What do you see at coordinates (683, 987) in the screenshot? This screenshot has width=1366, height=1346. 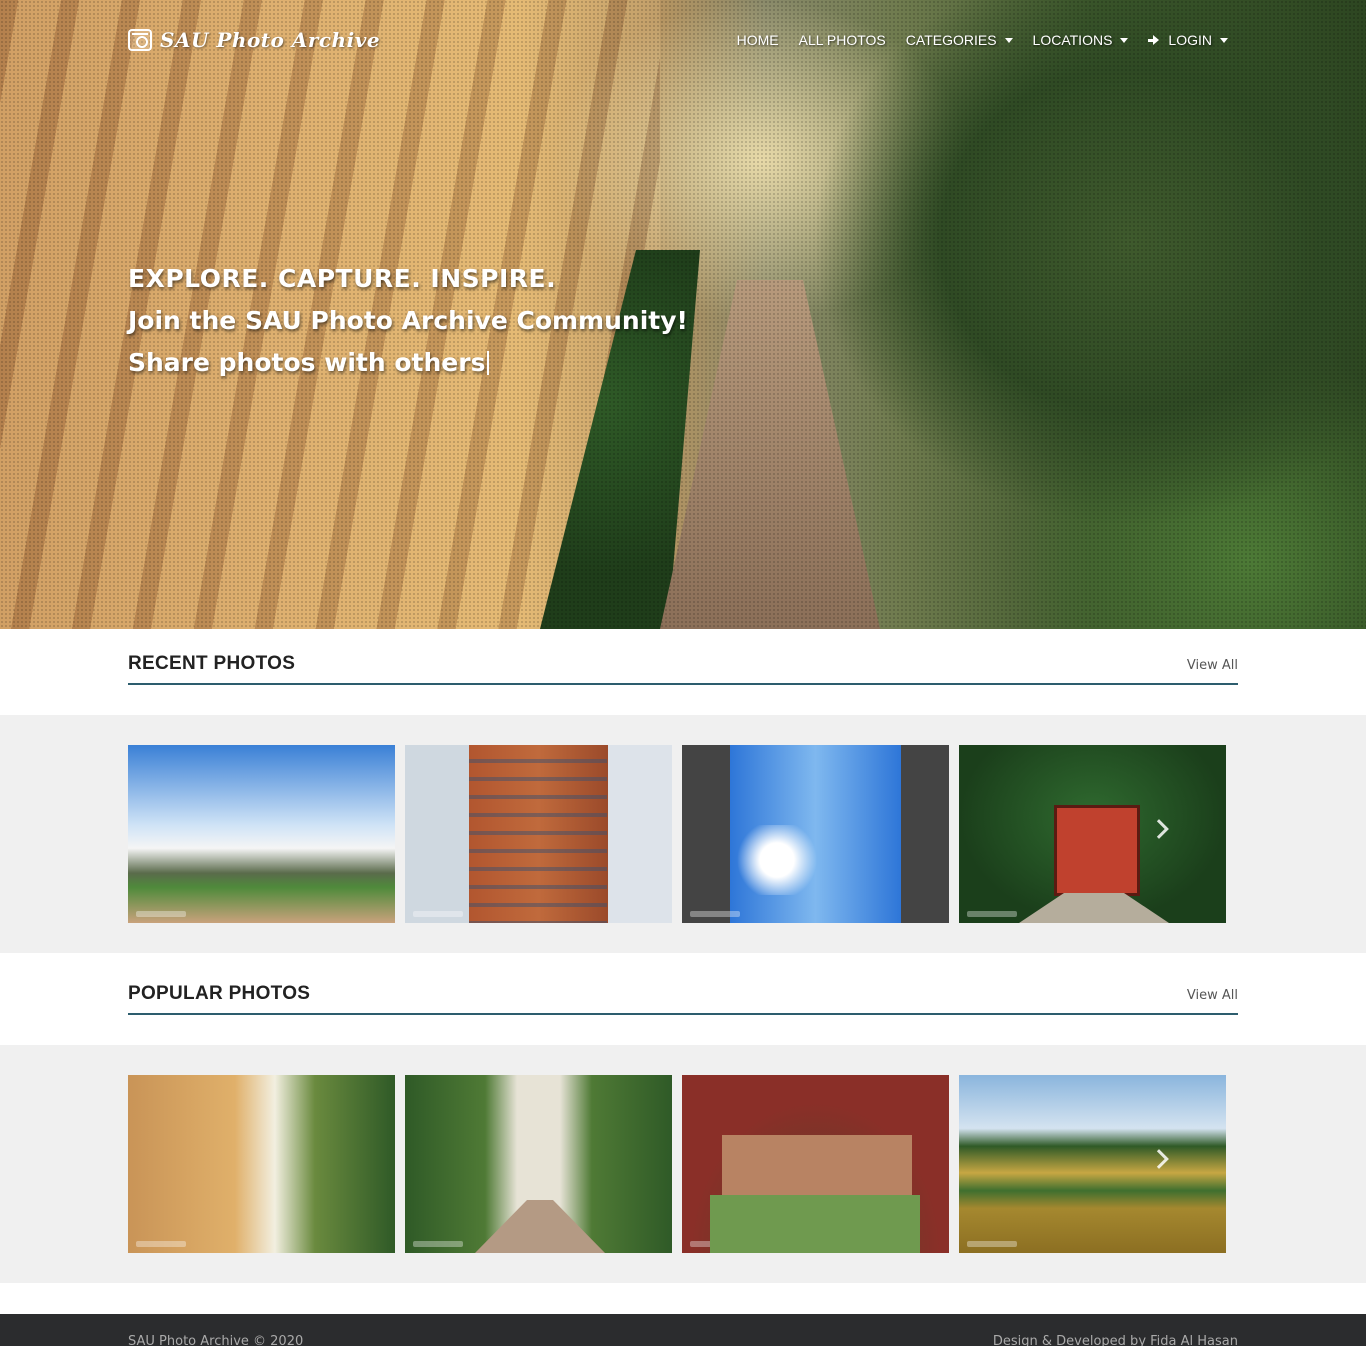 I see `popular-photos-header: POPULAR PHOTOS View All` at bounding box center [683, 987].